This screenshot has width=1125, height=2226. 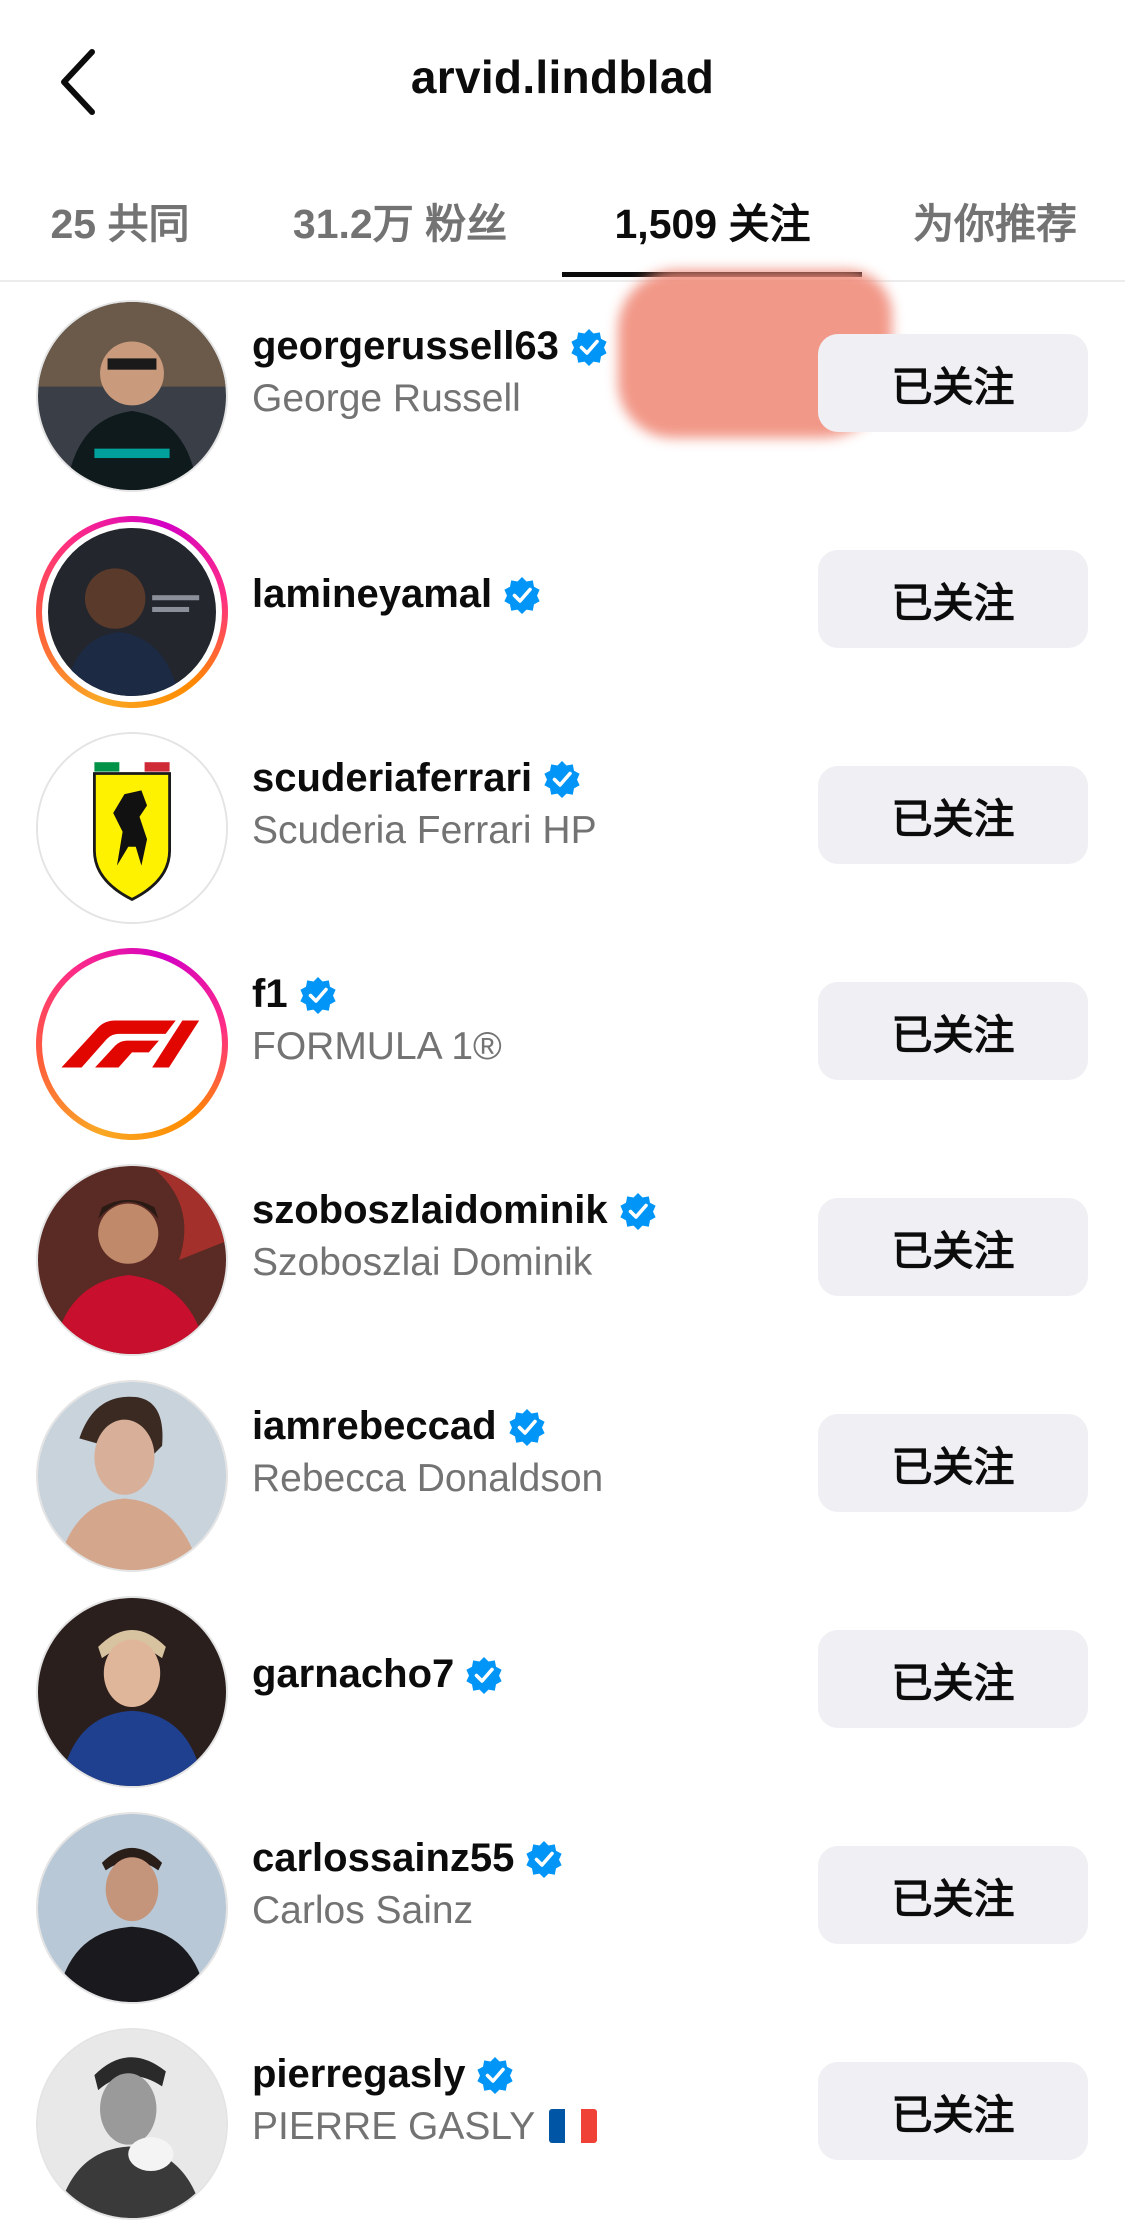 What do you see at coordinates (120, 224) in the screenshot?
I see `tab-mutual: 25 共同` at bounding box center [120, 224].